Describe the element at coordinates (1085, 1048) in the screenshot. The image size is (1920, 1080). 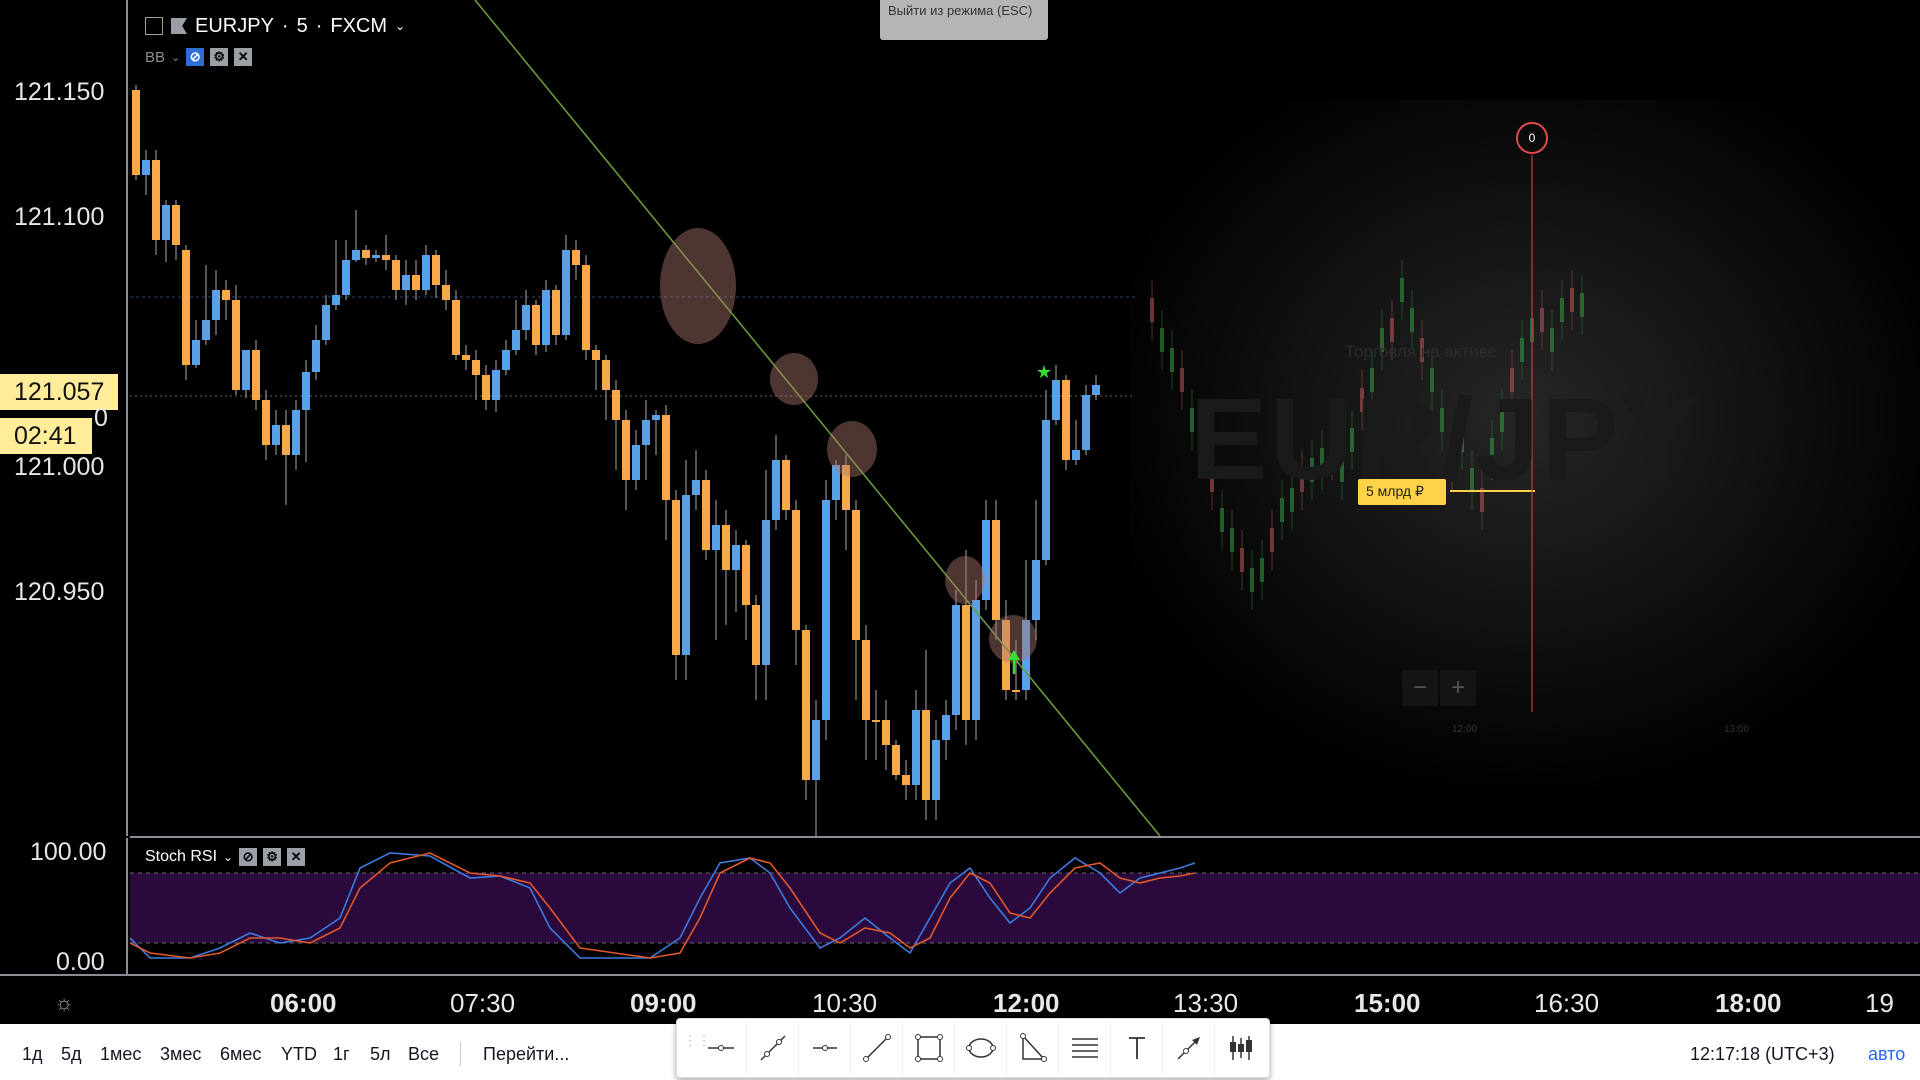
I see `fib-retracement-icon` at that location.